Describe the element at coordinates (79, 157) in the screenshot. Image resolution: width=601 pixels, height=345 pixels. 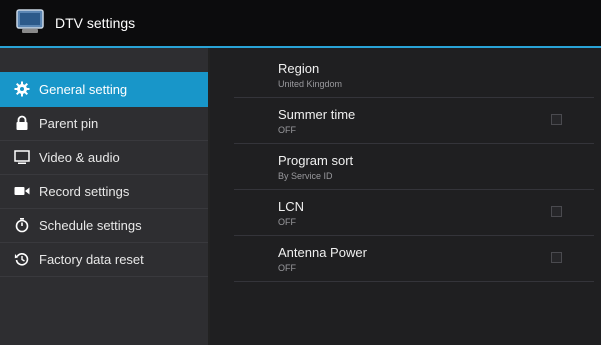
I see `sidebar-item-label: Video & audio` at that location.